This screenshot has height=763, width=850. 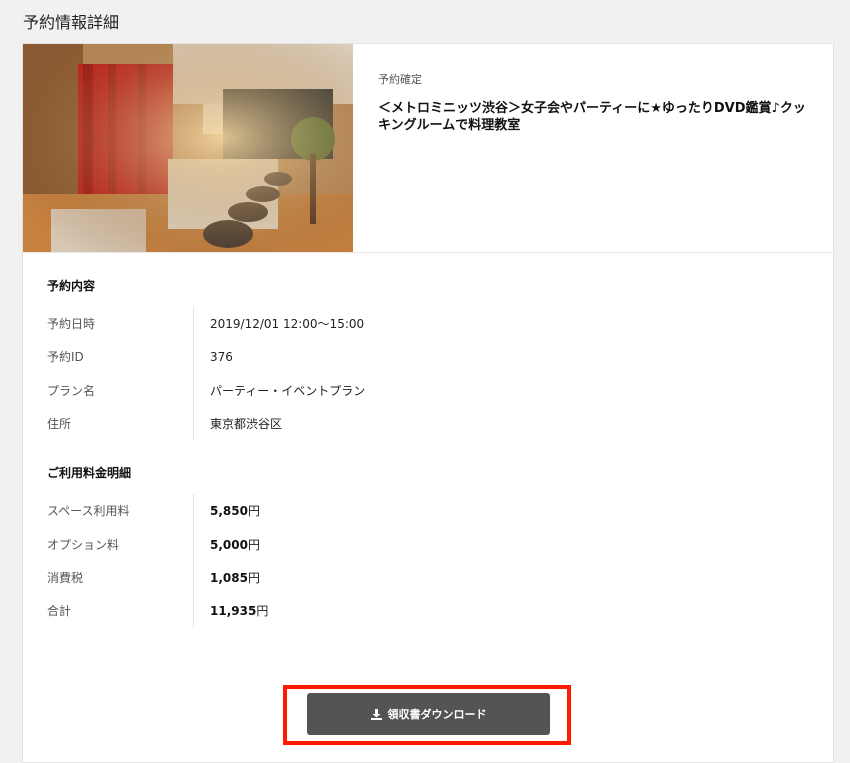 What do you see at coordinates (71, 390) in the screenshot?
I see `detail-label: プラン名` at bounding box center [71, 390].